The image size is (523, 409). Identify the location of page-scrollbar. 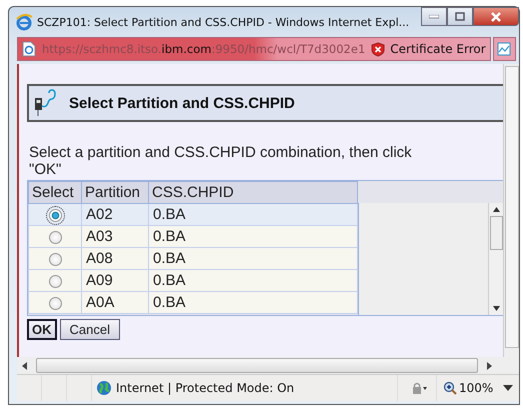
(511, 210).